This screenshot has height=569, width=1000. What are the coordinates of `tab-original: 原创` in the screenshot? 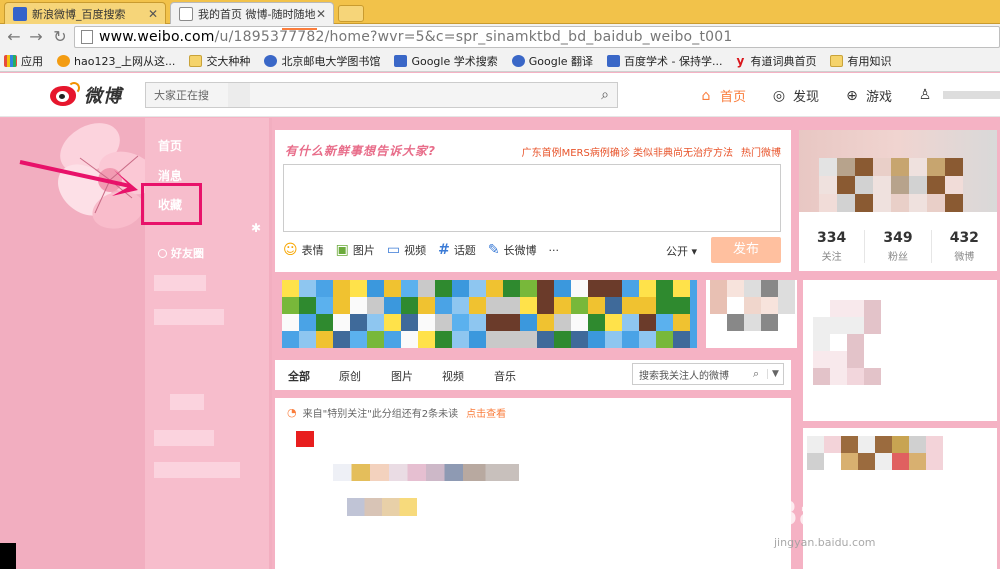 It's located at (350, 376).